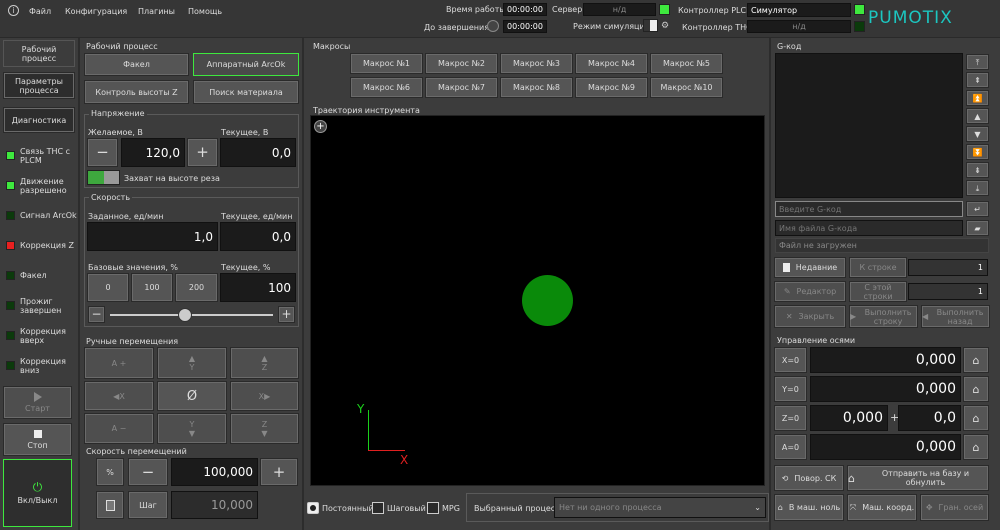 The height and width of the screenshot is (530, 1000). I want to click on scroll-down-icon: ▼, so click(977, 134).